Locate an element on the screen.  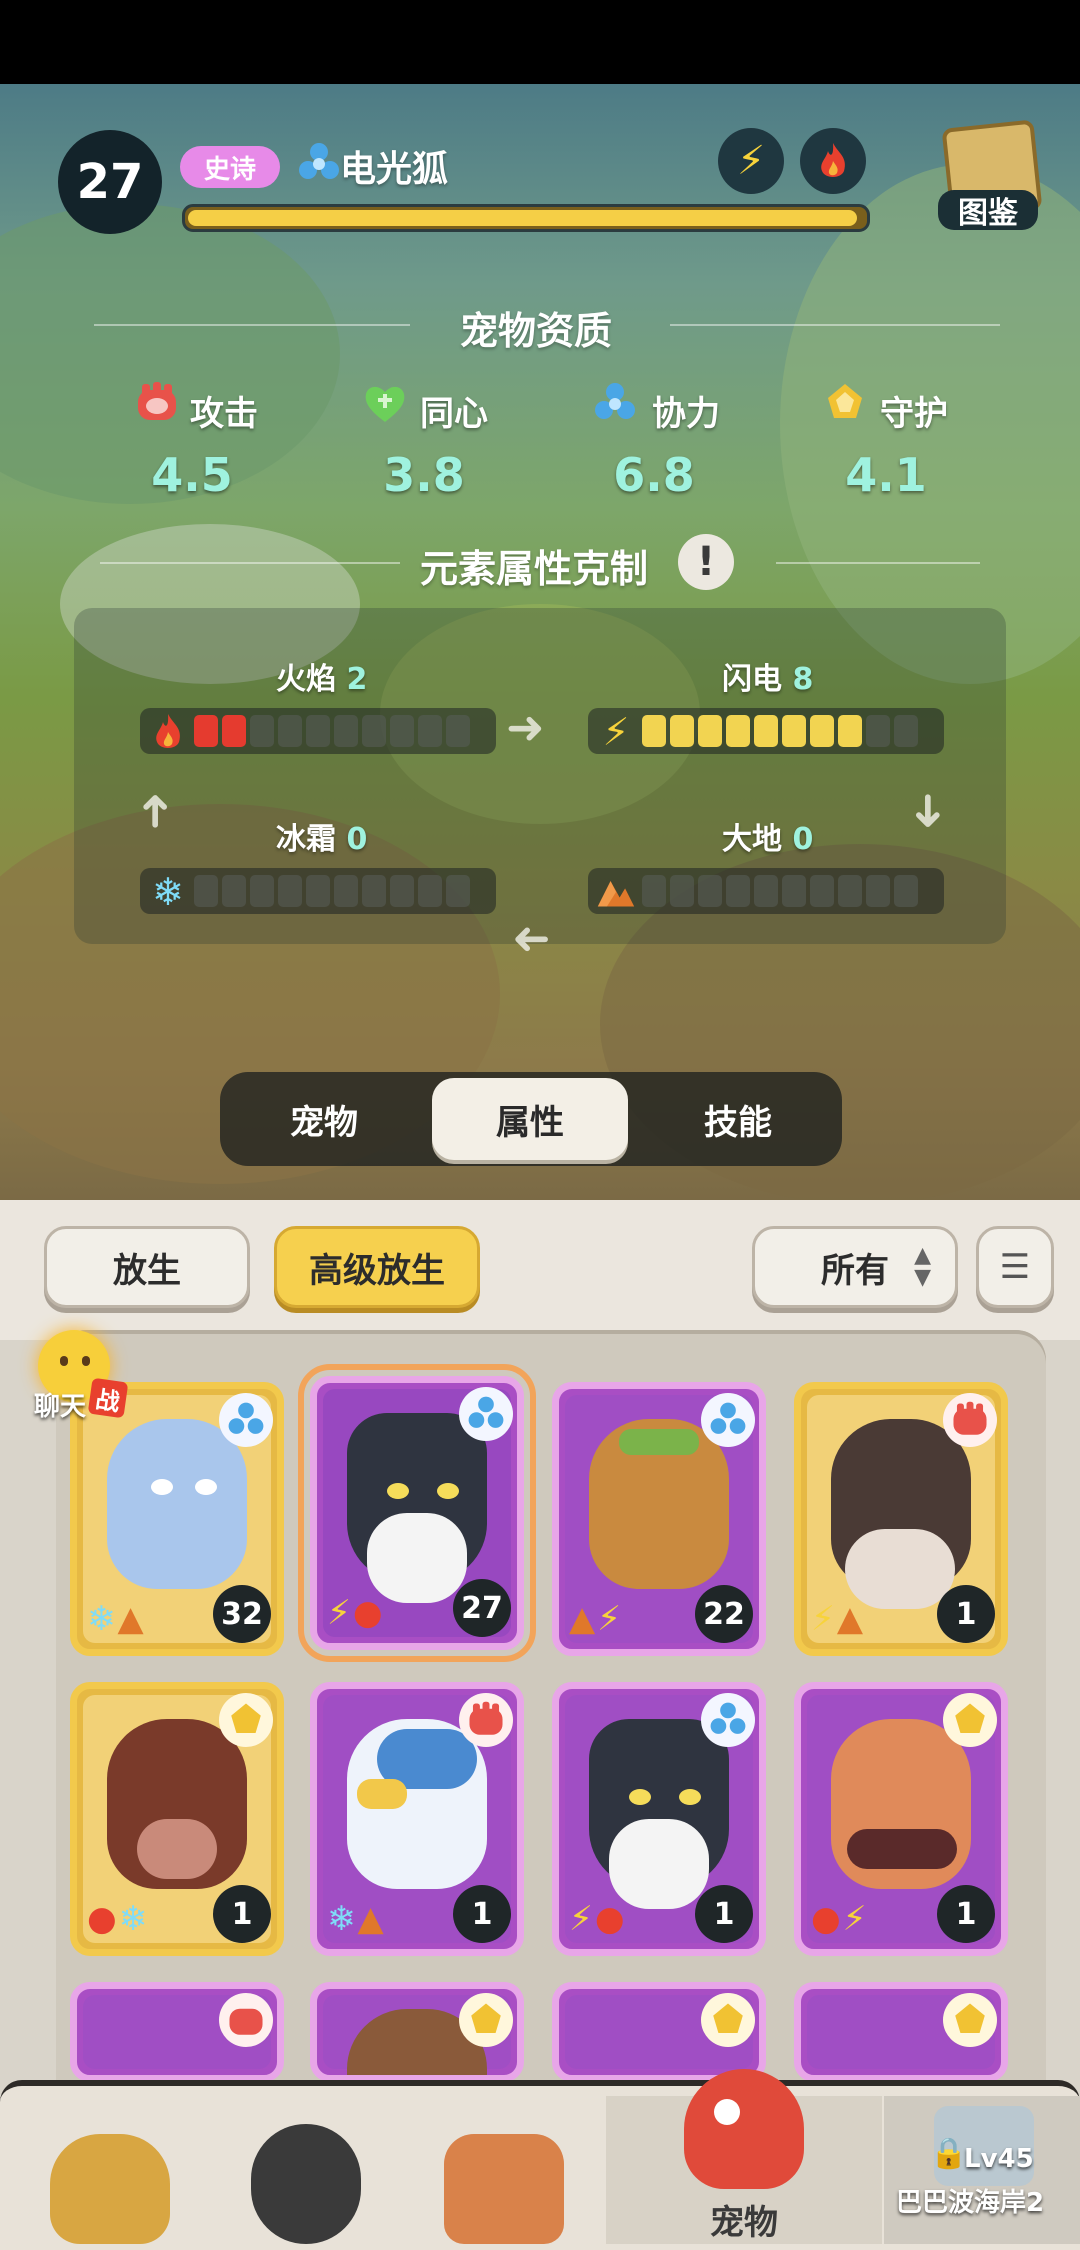
nav-item-warrior is located at coordinates (306, 2169).